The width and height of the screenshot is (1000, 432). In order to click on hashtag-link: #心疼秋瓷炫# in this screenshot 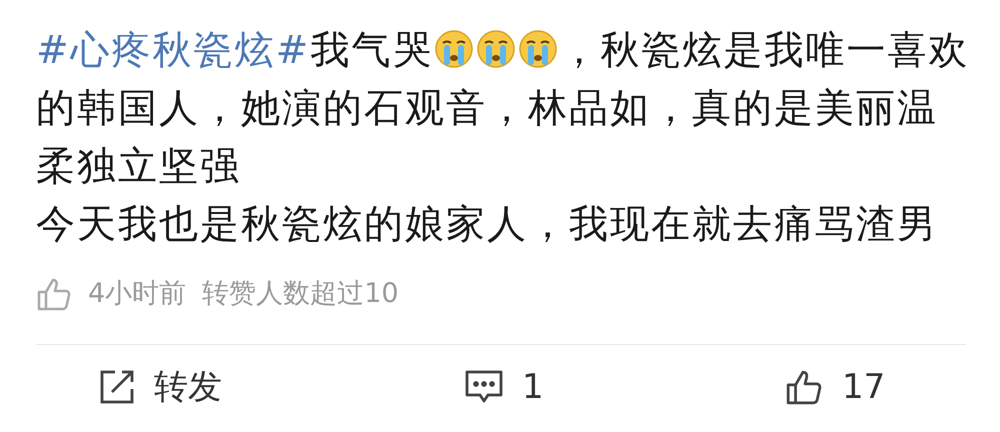, I will do `click(173, 50)`.